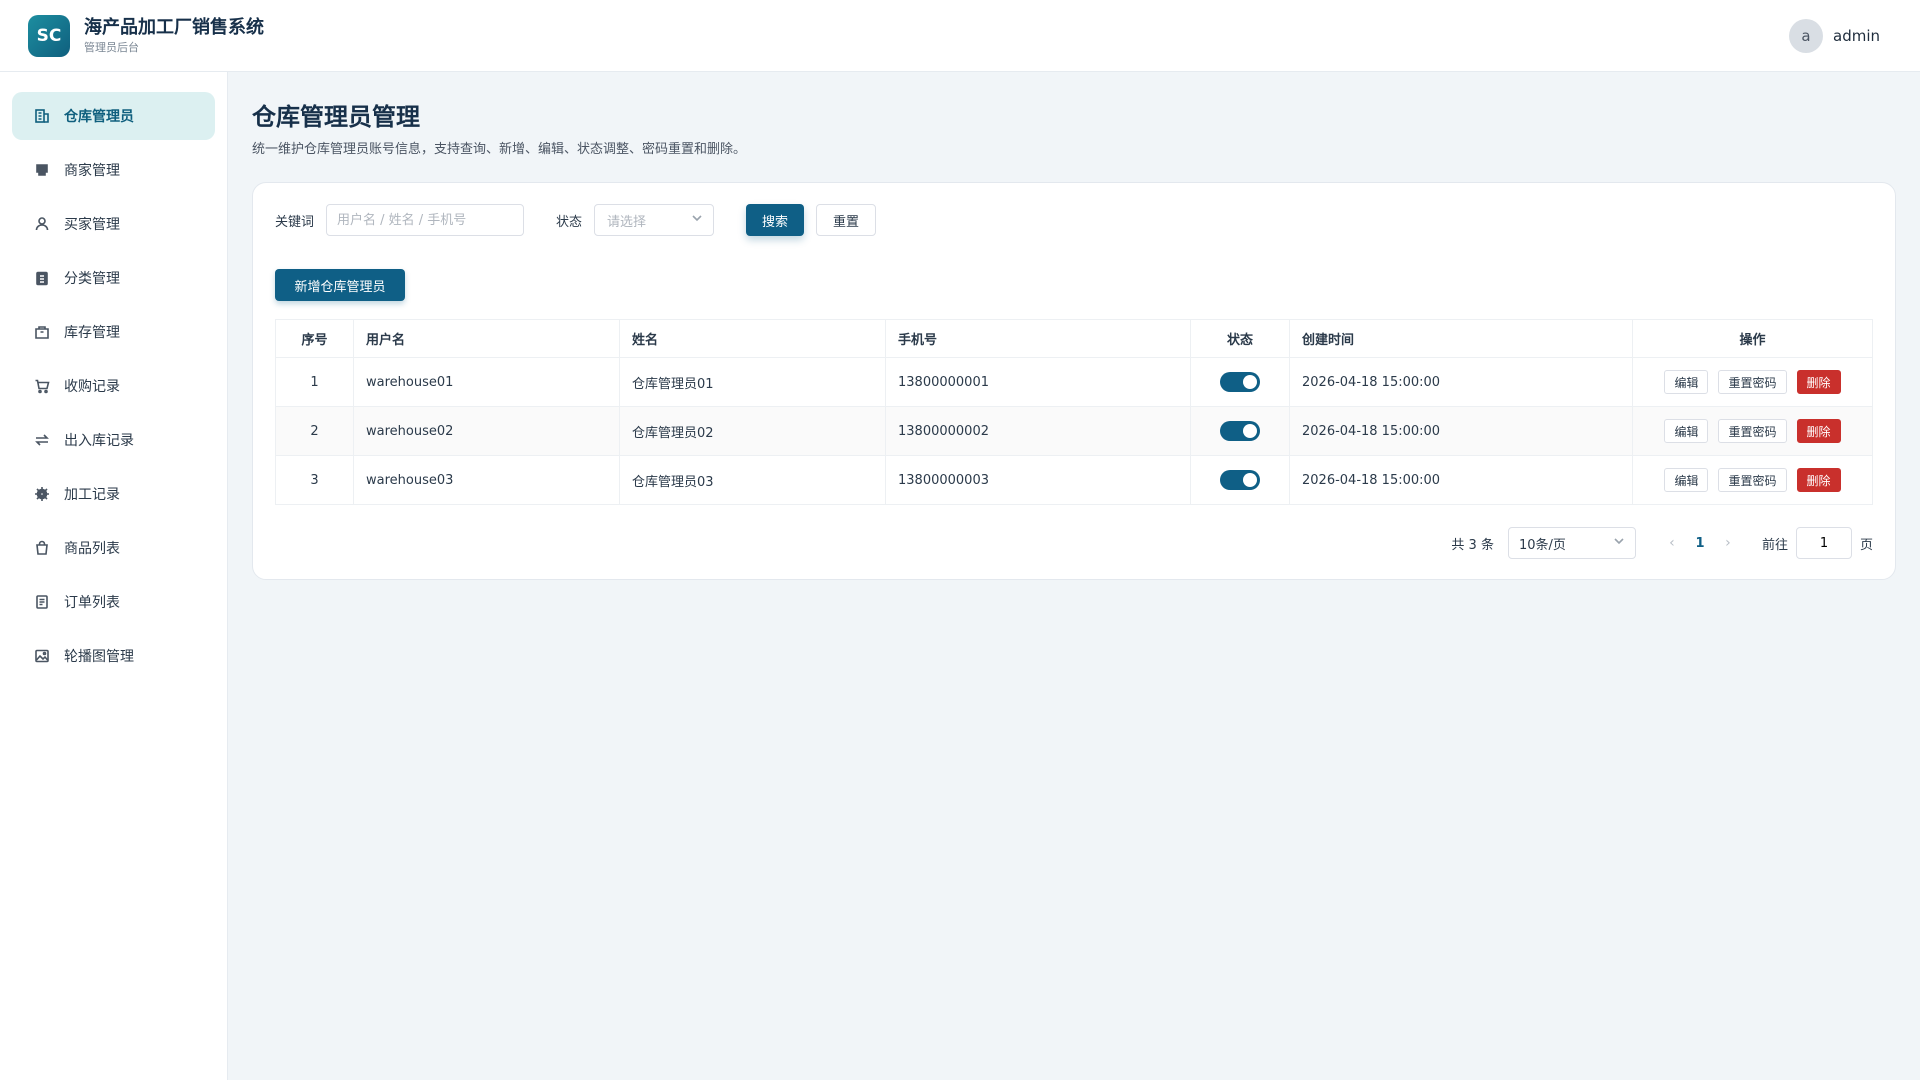  I want to click on username: admin, so click(1856, 36).